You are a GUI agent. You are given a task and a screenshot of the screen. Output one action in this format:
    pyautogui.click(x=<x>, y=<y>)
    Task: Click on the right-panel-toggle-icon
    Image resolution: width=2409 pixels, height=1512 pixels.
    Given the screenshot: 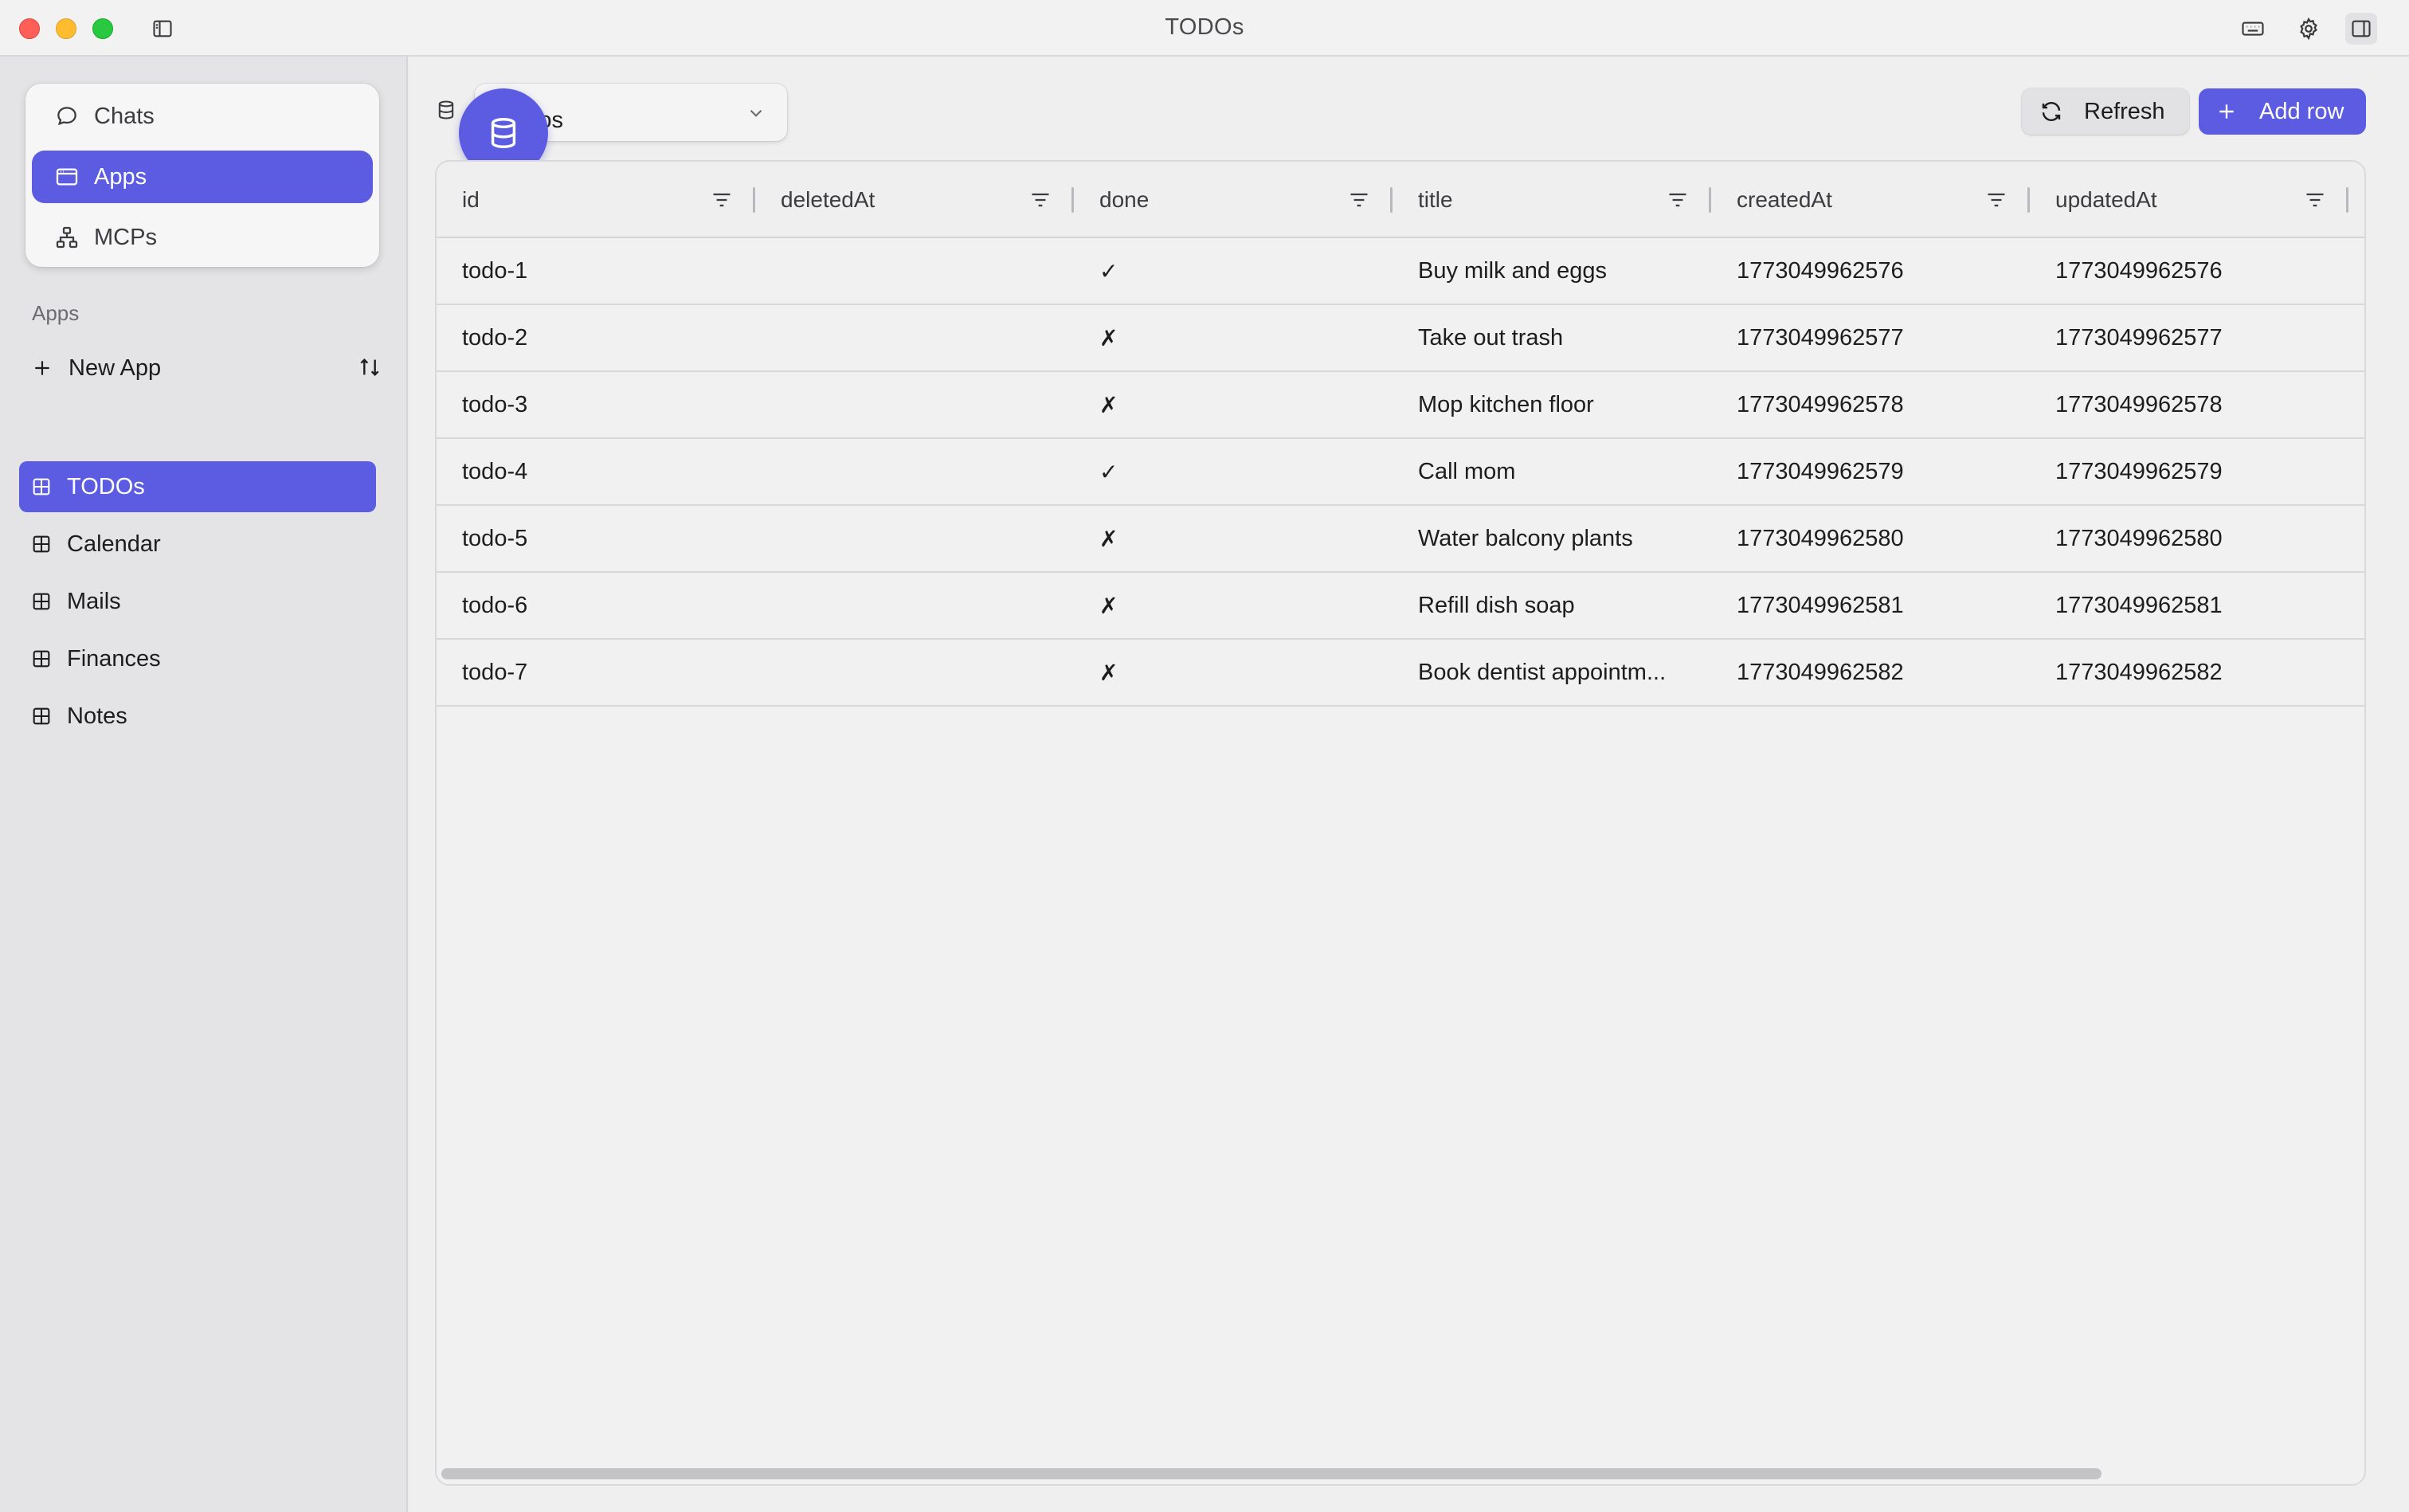 What is the action you would take?
    pyautogui.click(x=2361, y=29)
    